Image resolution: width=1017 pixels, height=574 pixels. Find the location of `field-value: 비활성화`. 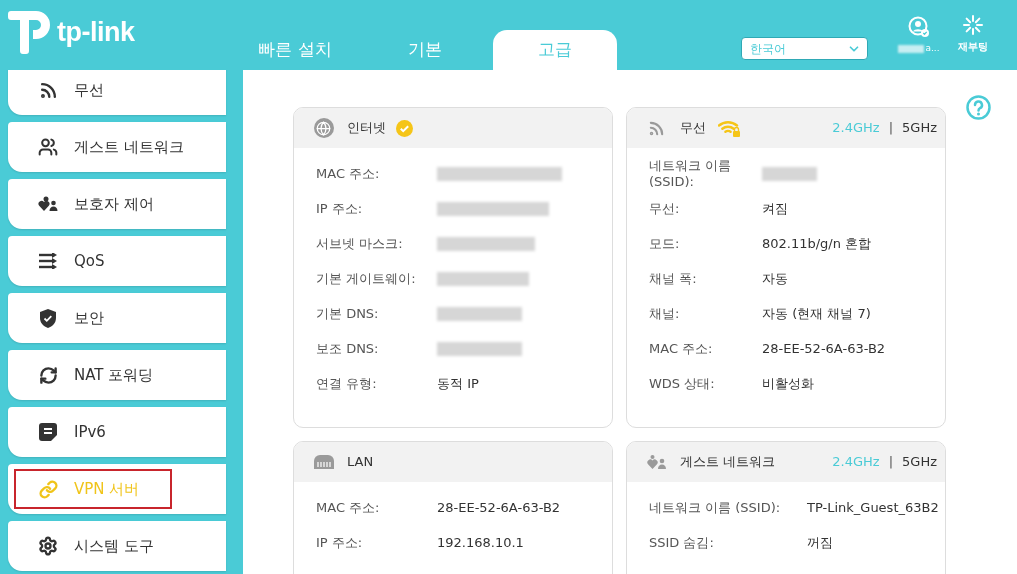

field-value: 비활성화 is located at coordinates (788, 383).